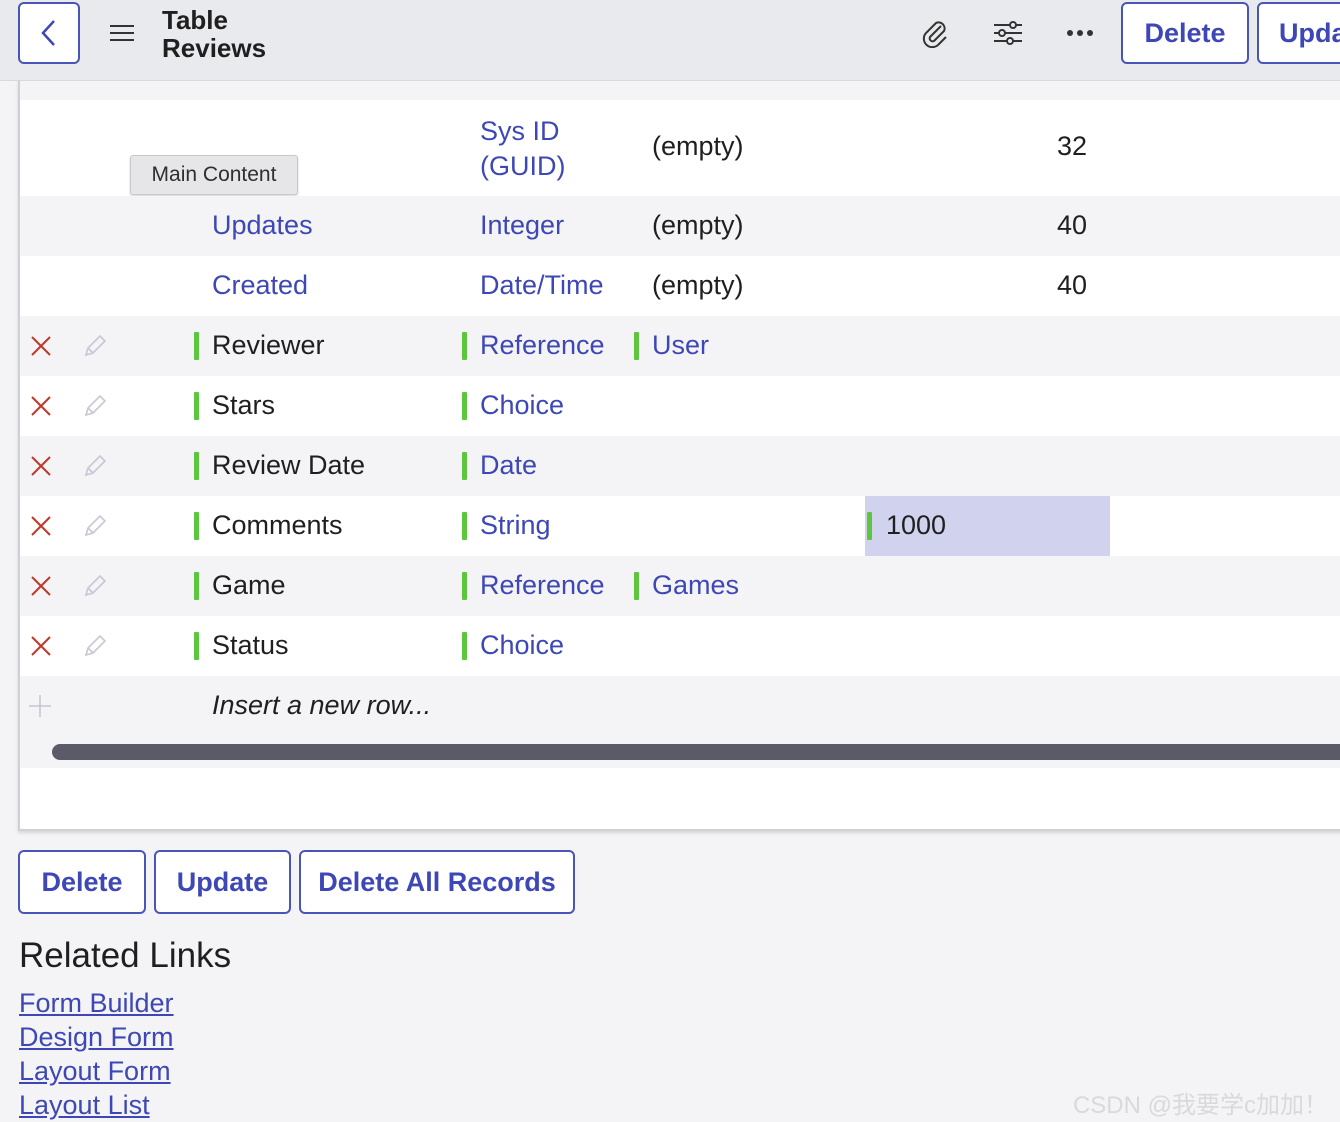 The width and height of the screenshot is (1340, 1122). Describe the element at coordinates (680, 466) in the screenshot. I see `table-row: Review Date Date` at that location.